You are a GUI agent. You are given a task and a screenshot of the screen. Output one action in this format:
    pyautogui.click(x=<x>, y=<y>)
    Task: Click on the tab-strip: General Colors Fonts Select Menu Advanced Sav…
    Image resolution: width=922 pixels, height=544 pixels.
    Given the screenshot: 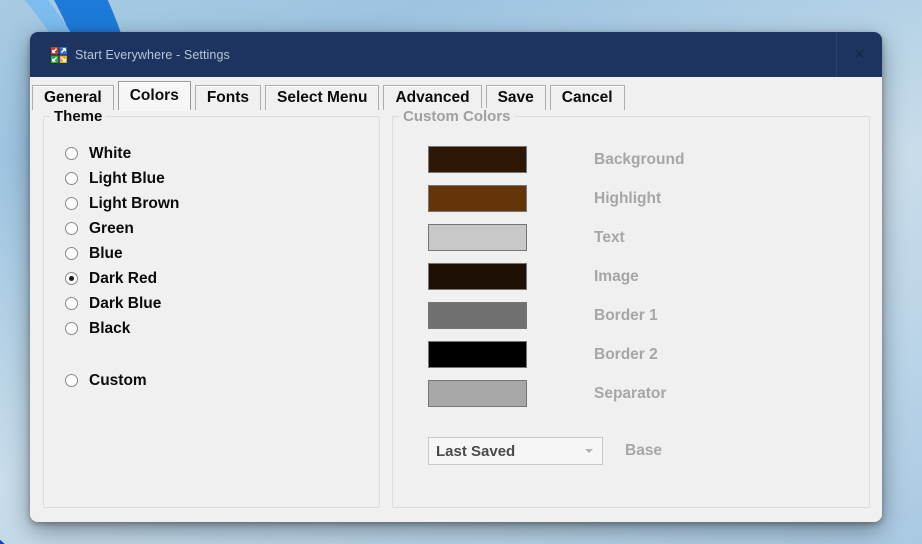 What is the action you would take?
    pyautogui.click(x=456, y=93)
    